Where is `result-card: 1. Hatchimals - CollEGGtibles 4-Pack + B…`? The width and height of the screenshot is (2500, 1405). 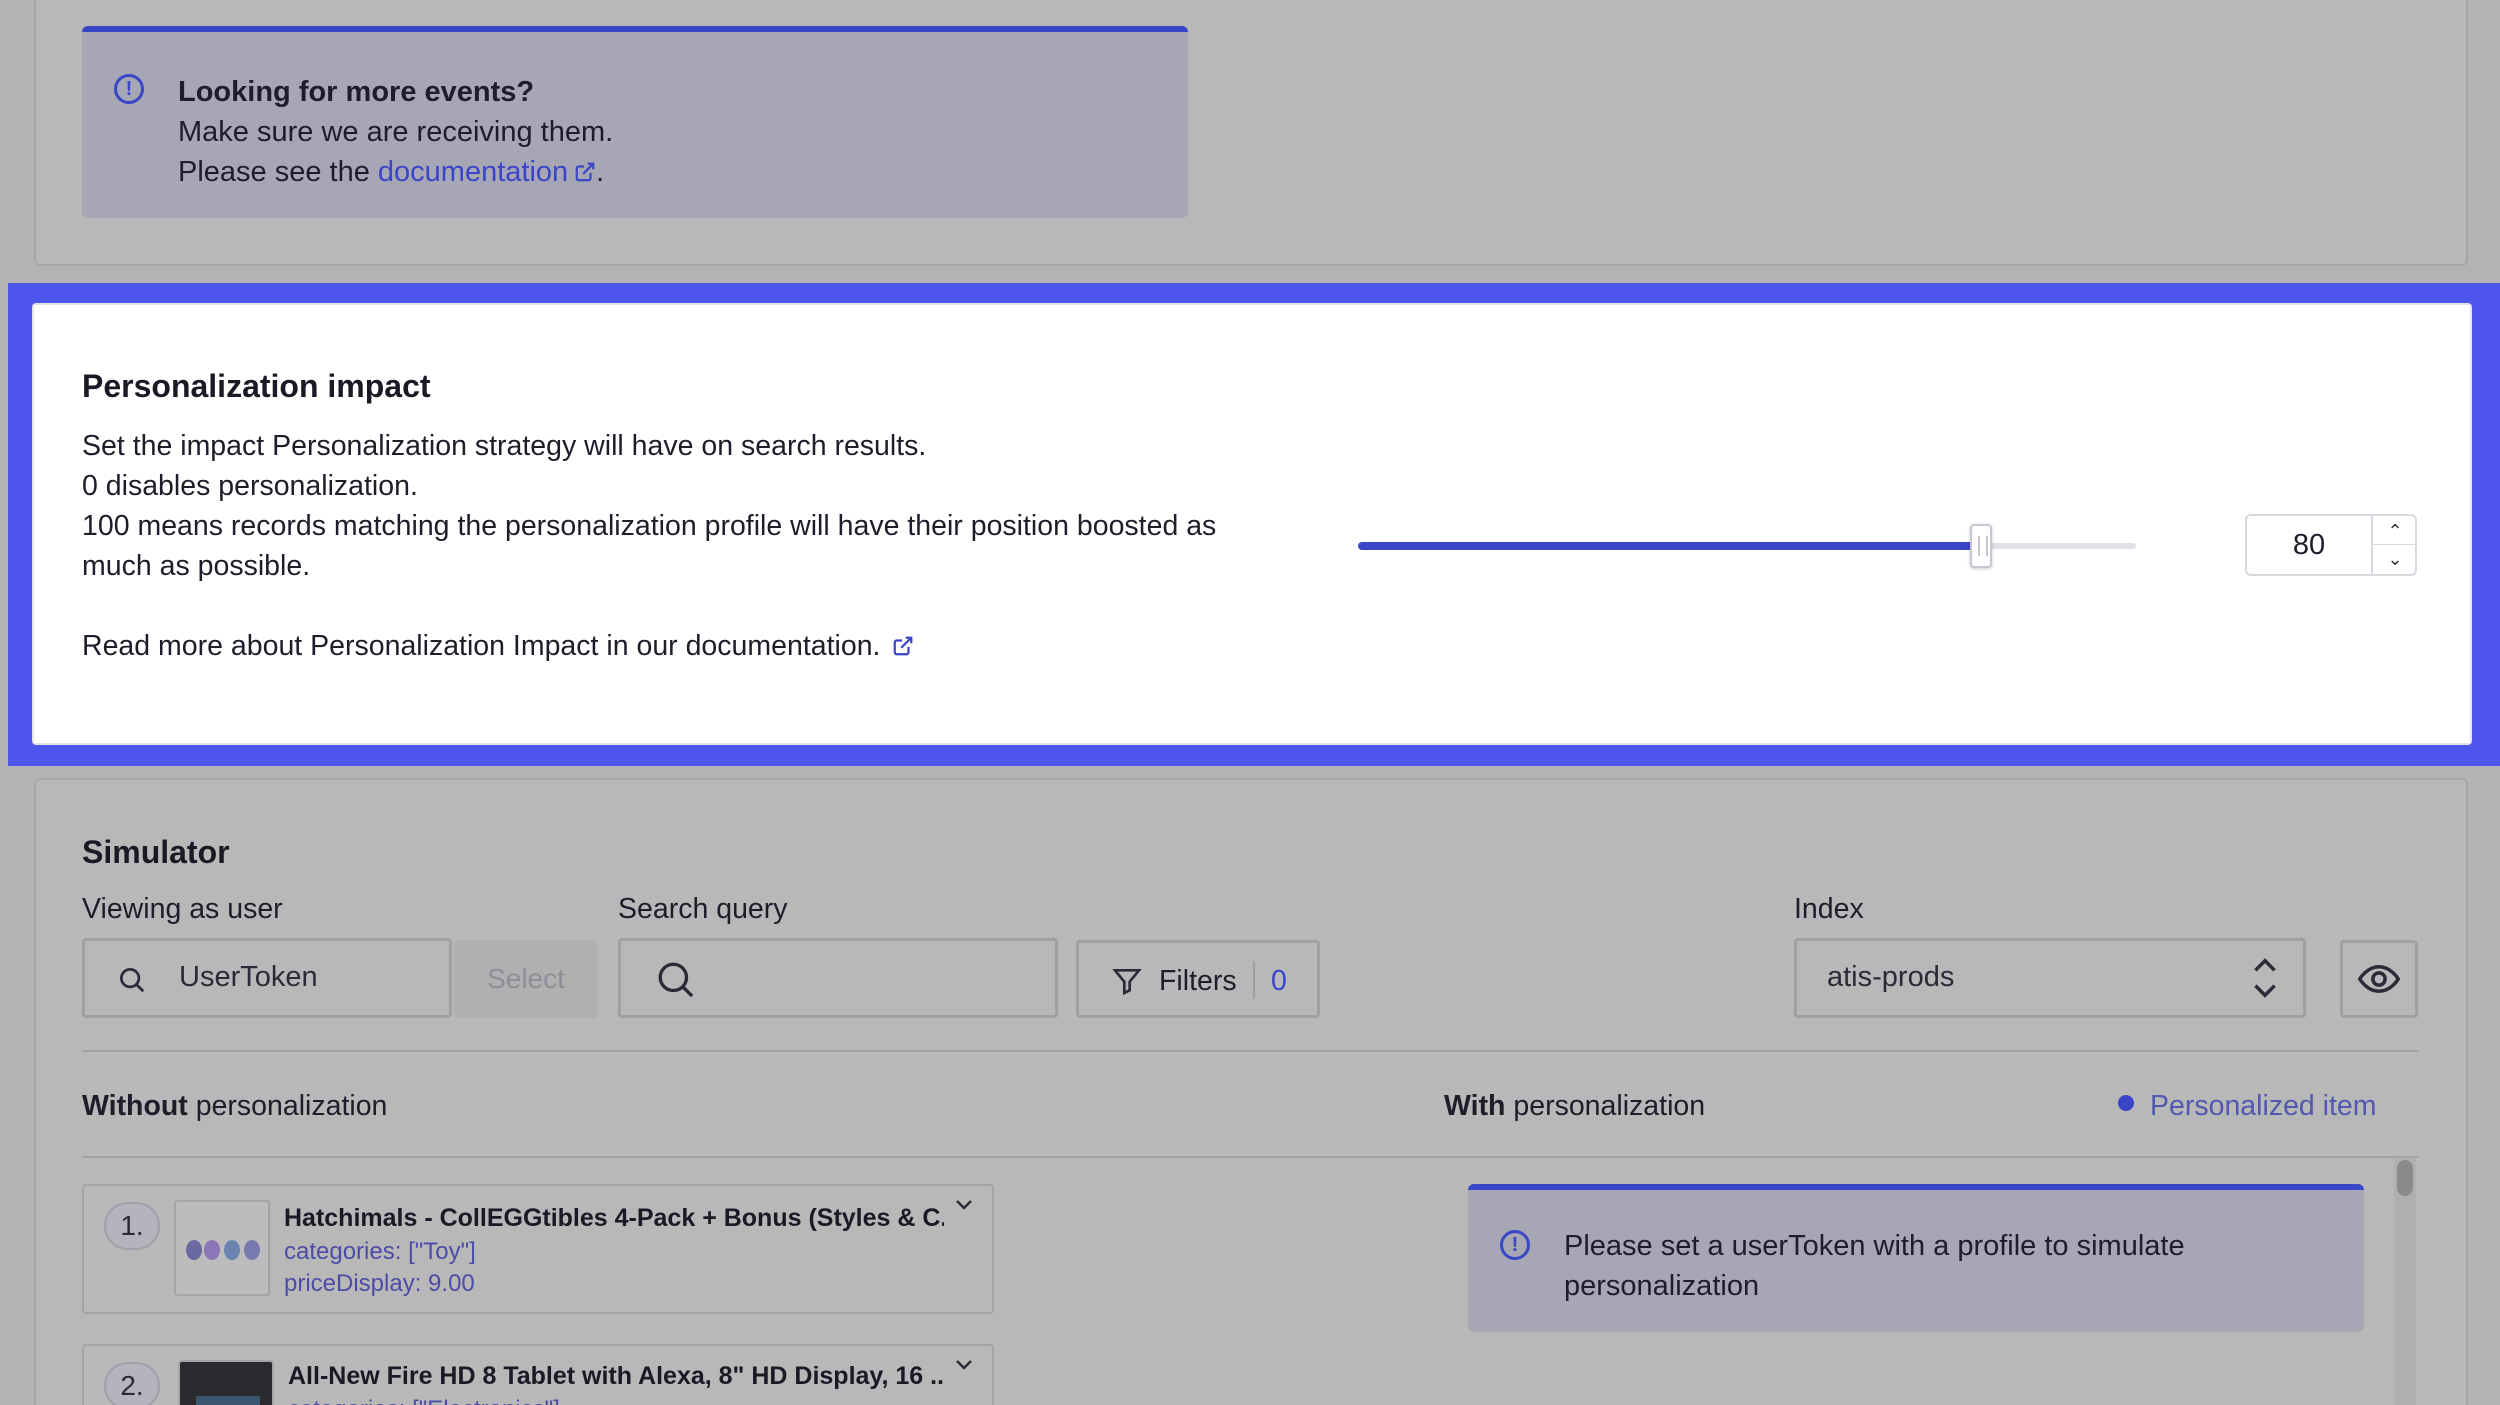 result-card: 1. Hatchimals - CollEGGtibles 4-Pack + B… is located at coordinates (538, 1249).